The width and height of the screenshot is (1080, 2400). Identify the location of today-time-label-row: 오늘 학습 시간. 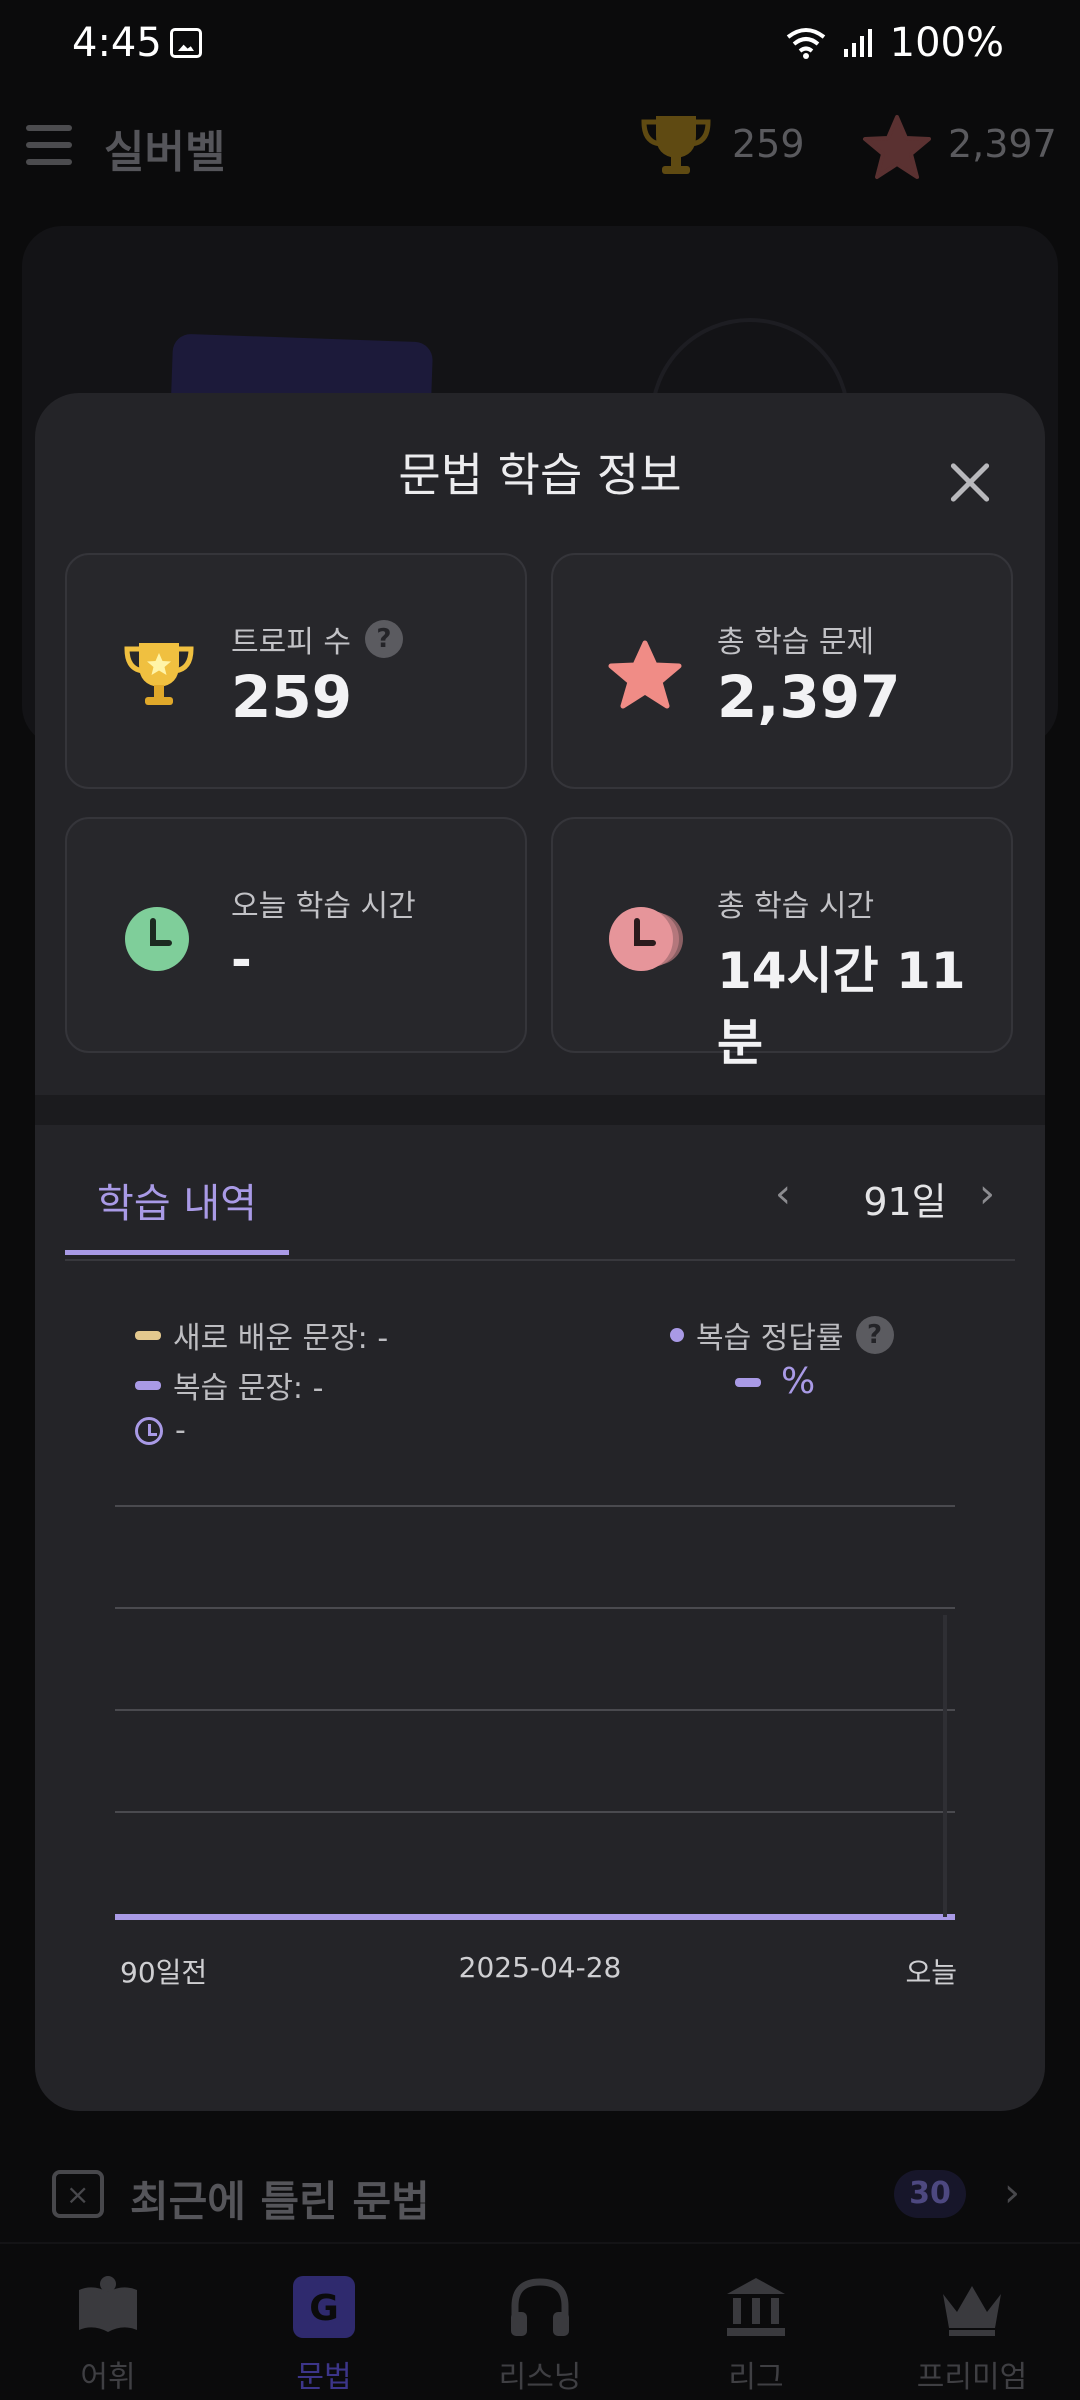
(323, 903).